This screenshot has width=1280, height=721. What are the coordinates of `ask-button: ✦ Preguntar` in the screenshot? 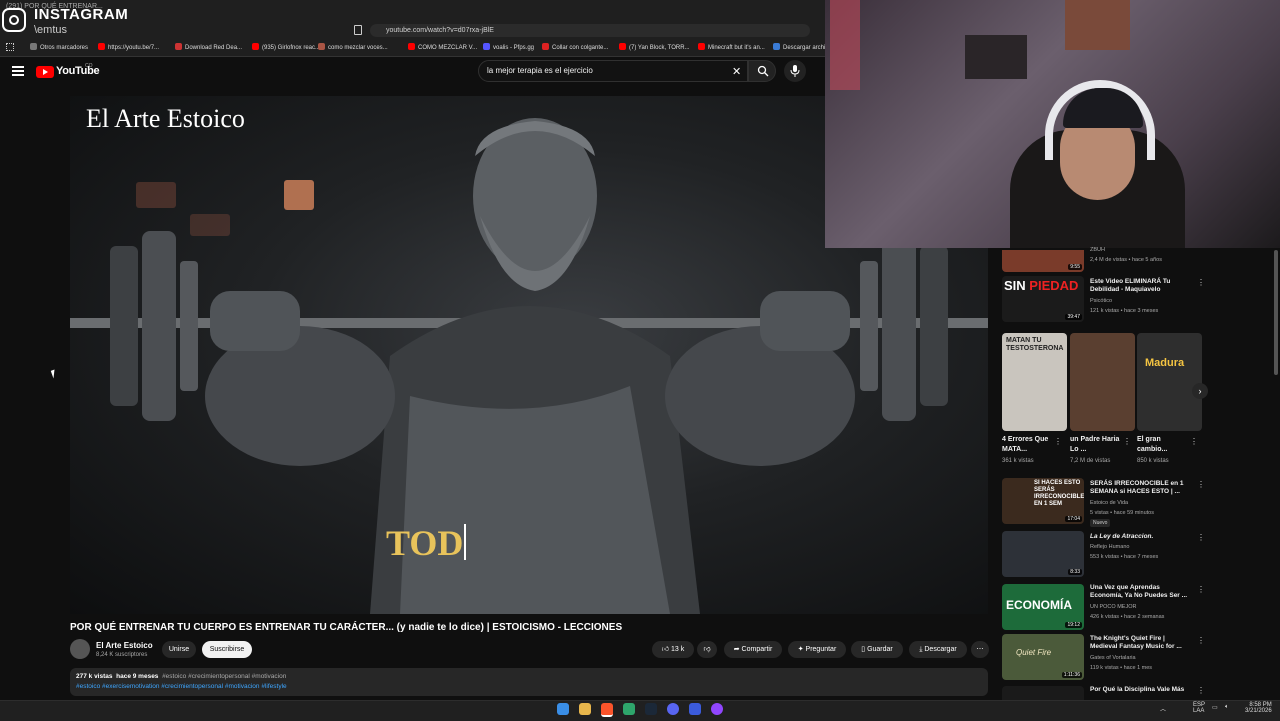 It's located at (817, 649).